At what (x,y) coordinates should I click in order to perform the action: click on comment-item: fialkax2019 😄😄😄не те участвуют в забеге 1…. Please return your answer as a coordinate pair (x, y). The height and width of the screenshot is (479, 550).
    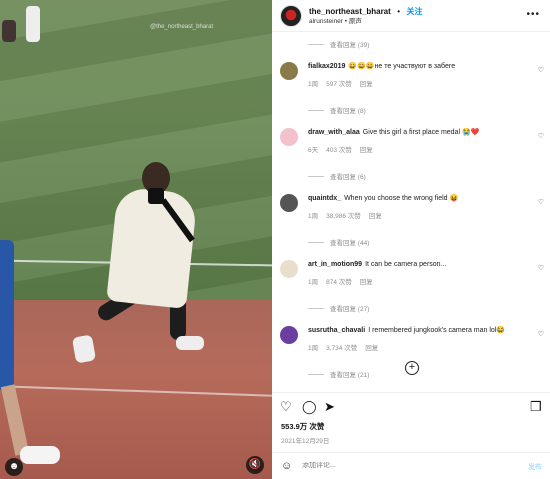
    Looking at the image, I should click on (411, 82).